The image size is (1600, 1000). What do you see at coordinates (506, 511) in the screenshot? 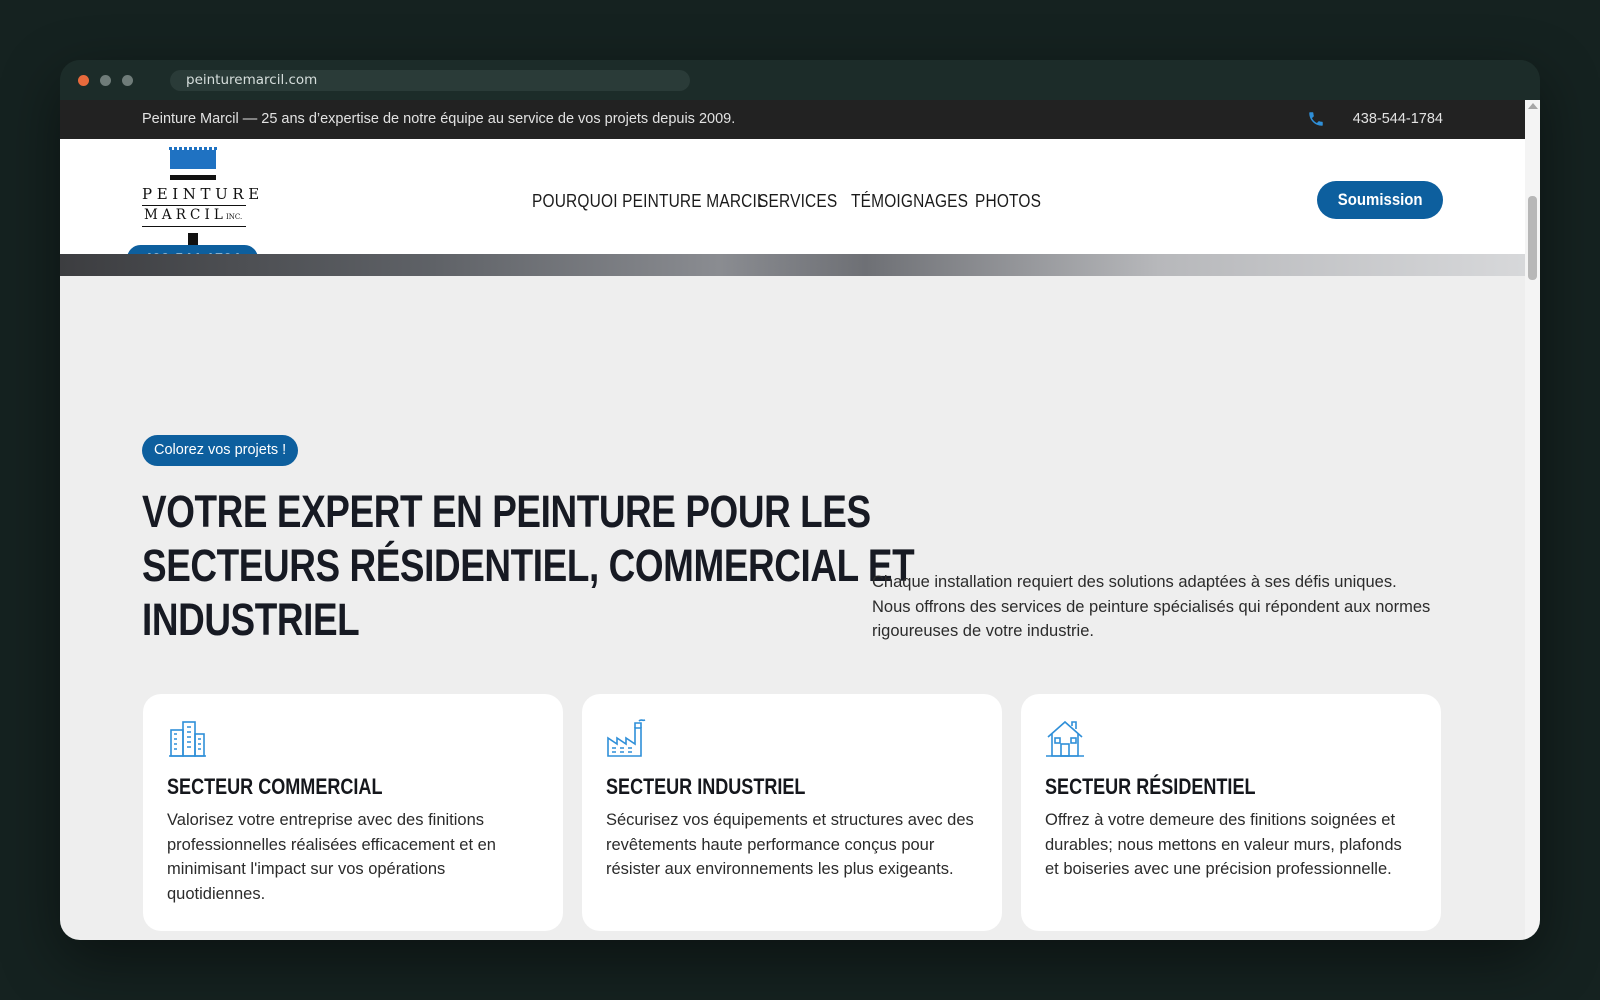
I see `hero-headline-line: VOTRE EXPERT EN PEINTURE POUR LES` at bounding box center [506, 511].